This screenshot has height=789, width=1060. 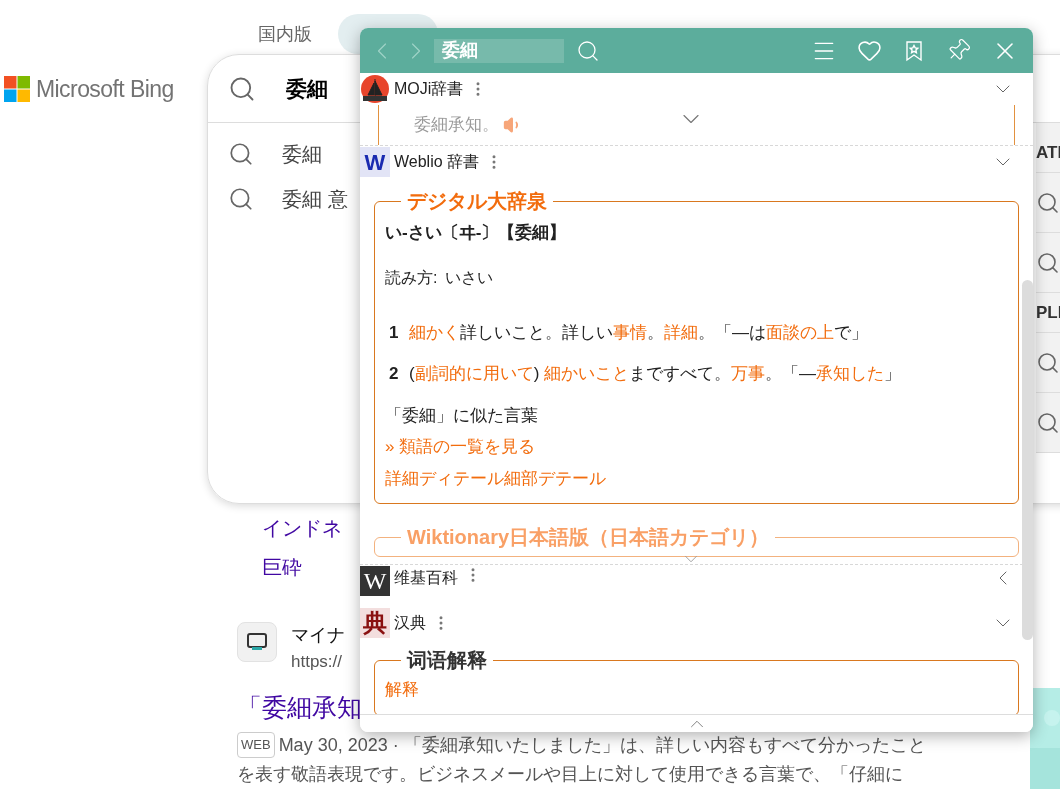 What do you see at coordinates (394, 374) in the screenshot?
I see `sense-number: 2` at bounding box center [394, 374].